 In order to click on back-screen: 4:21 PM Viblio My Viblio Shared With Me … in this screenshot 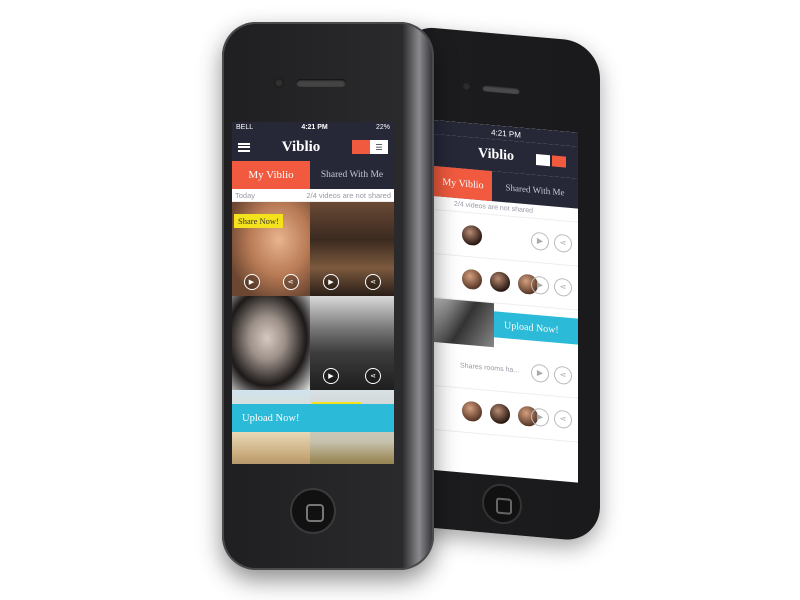, I will do `click(506, 301)`.